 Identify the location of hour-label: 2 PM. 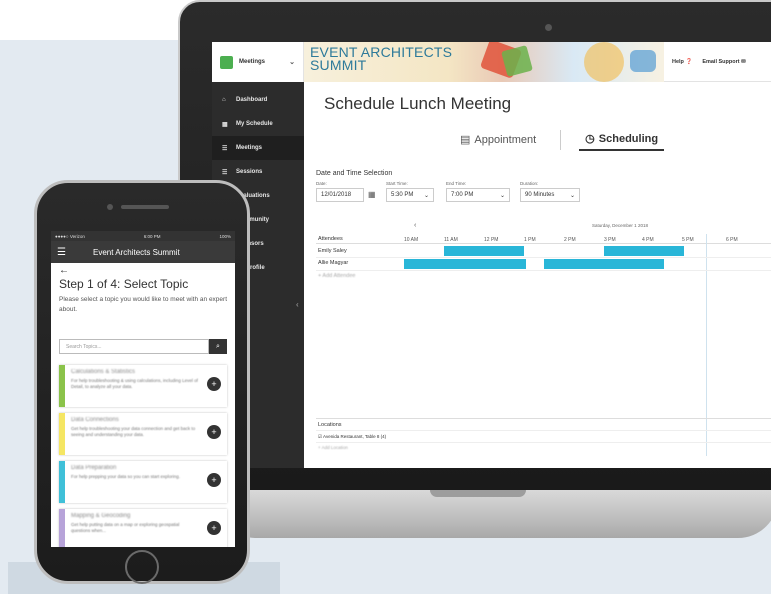
(570, 240).